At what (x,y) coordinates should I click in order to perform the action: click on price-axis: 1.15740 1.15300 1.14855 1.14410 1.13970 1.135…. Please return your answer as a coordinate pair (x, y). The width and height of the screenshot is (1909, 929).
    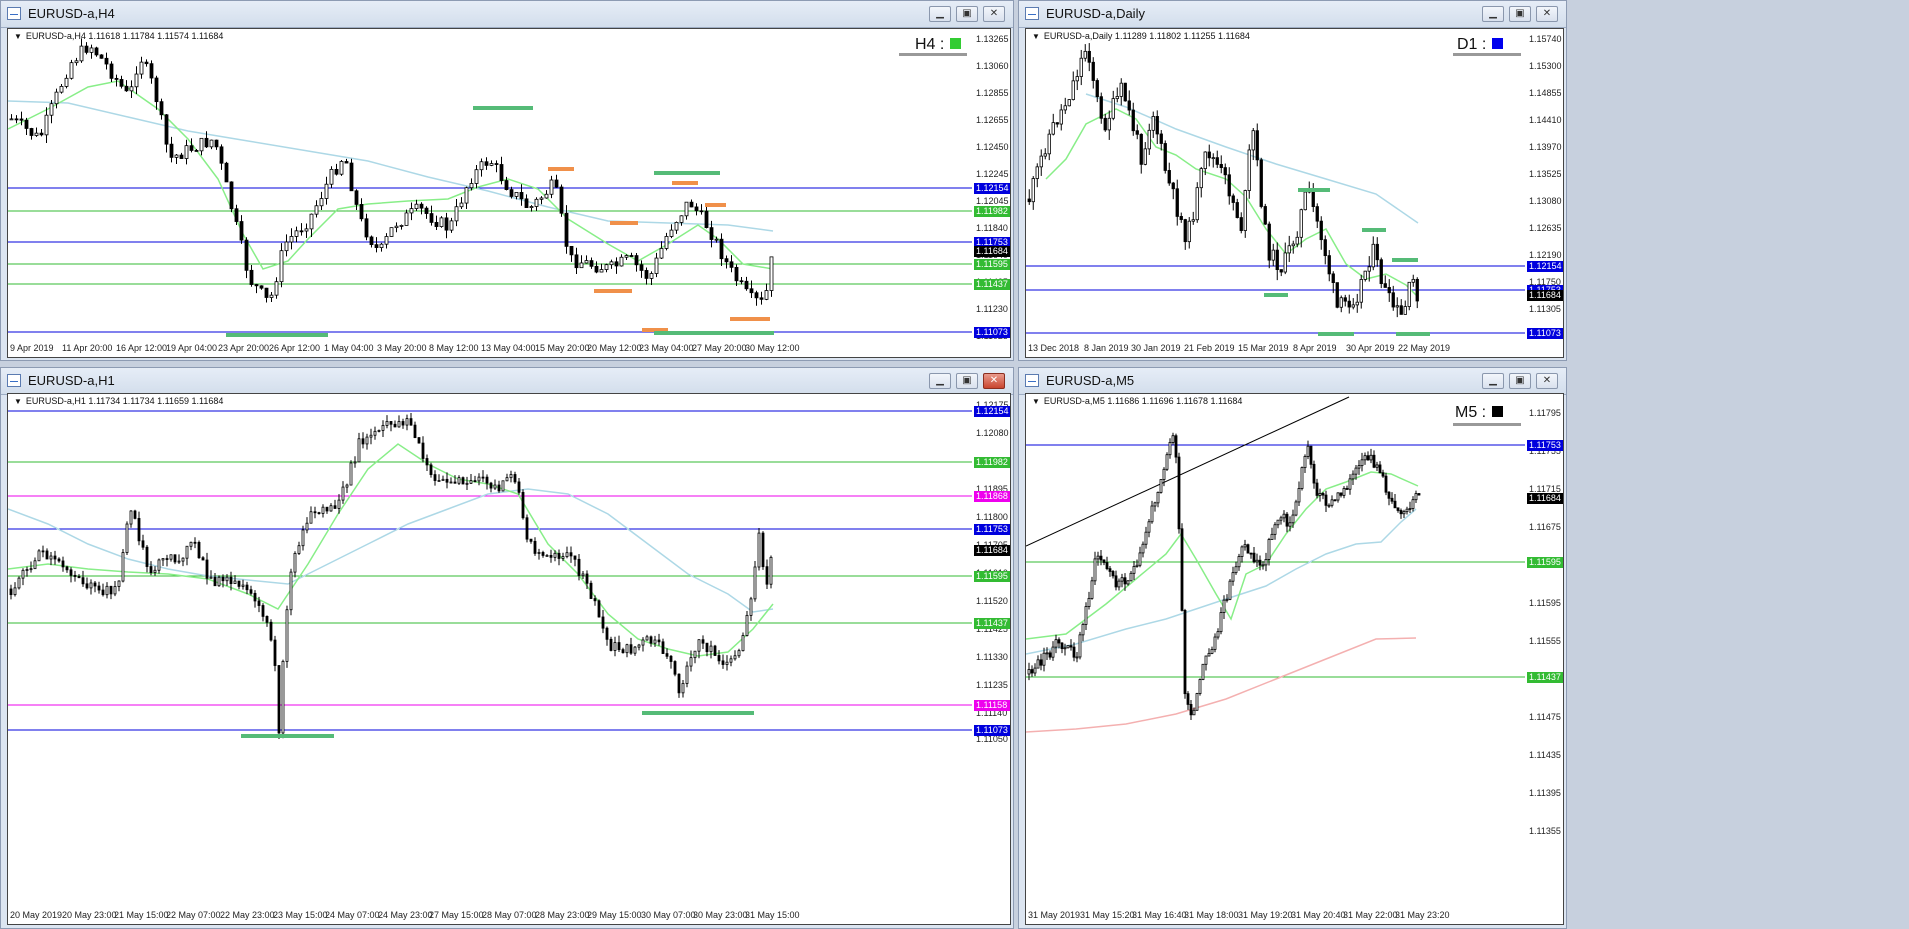
    Looking at the image, I should click on (1544, 185).